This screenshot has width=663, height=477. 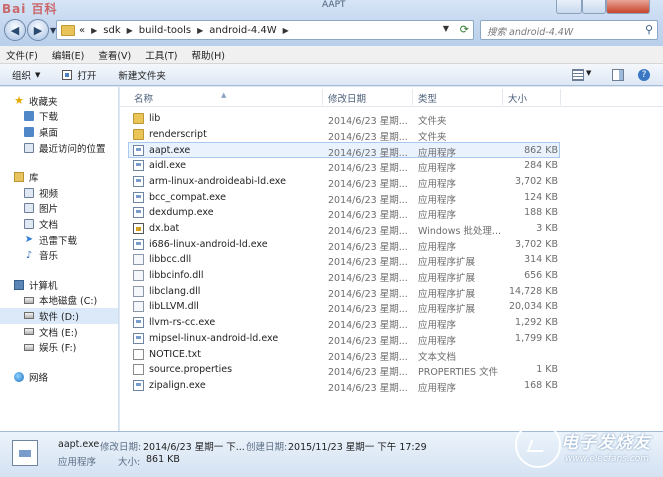 I want to click on menu-tools: 工具(T), so click(x=161, y=55).